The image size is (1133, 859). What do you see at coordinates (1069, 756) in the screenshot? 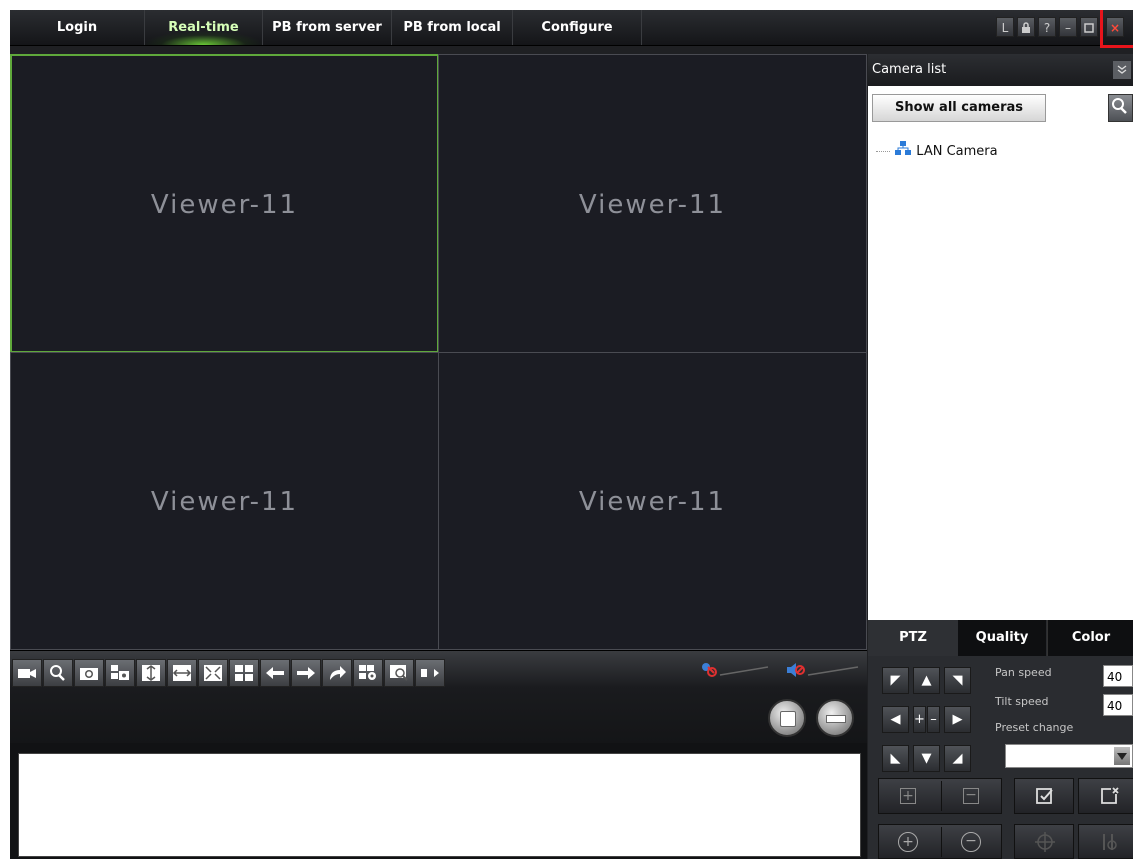
I see `preset-dropdown` at bounding box center [1069, 756].